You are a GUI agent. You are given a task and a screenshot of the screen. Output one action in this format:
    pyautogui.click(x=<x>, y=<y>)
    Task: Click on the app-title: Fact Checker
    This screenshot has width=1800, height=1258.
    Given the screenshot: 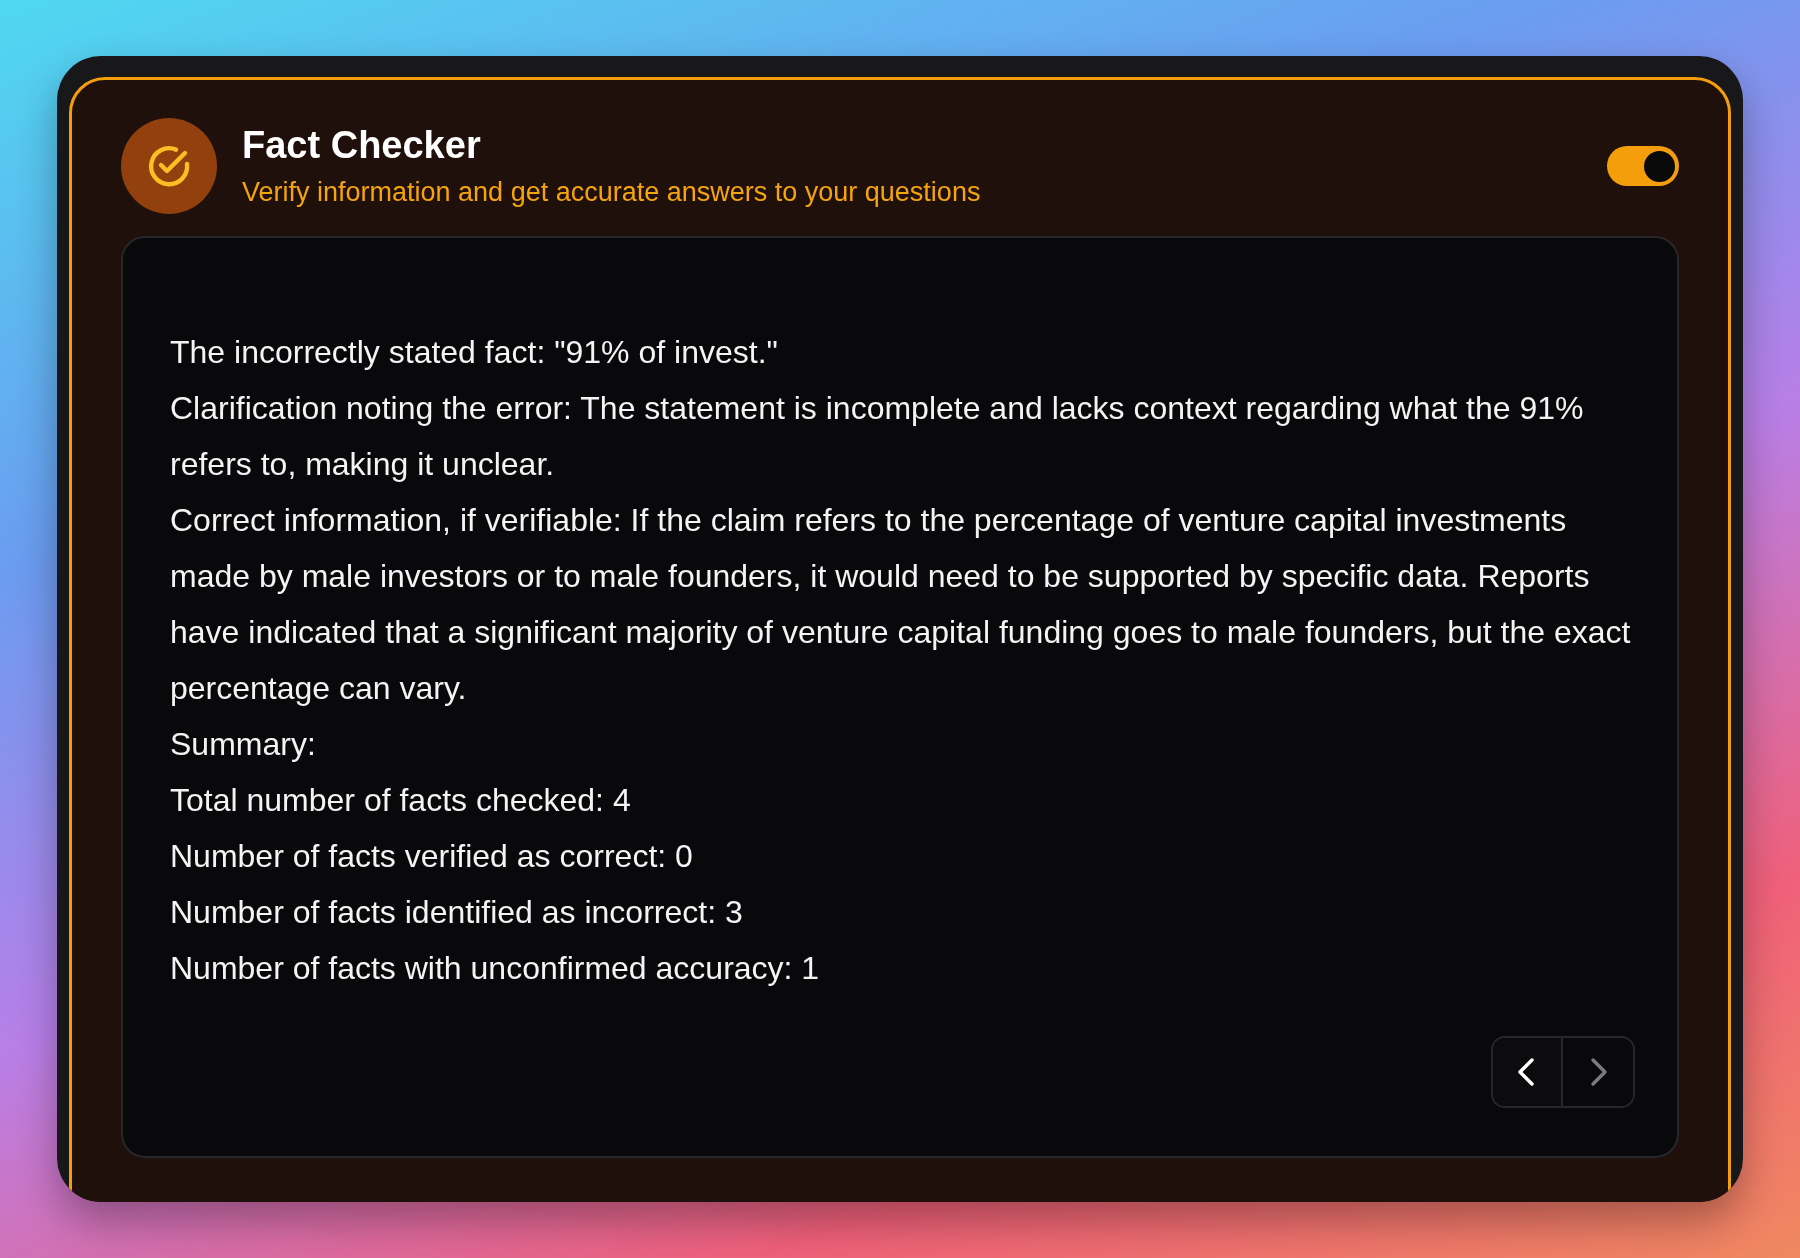 What is the action you would take?
    pyautogui.click(x=362, y=145)
    